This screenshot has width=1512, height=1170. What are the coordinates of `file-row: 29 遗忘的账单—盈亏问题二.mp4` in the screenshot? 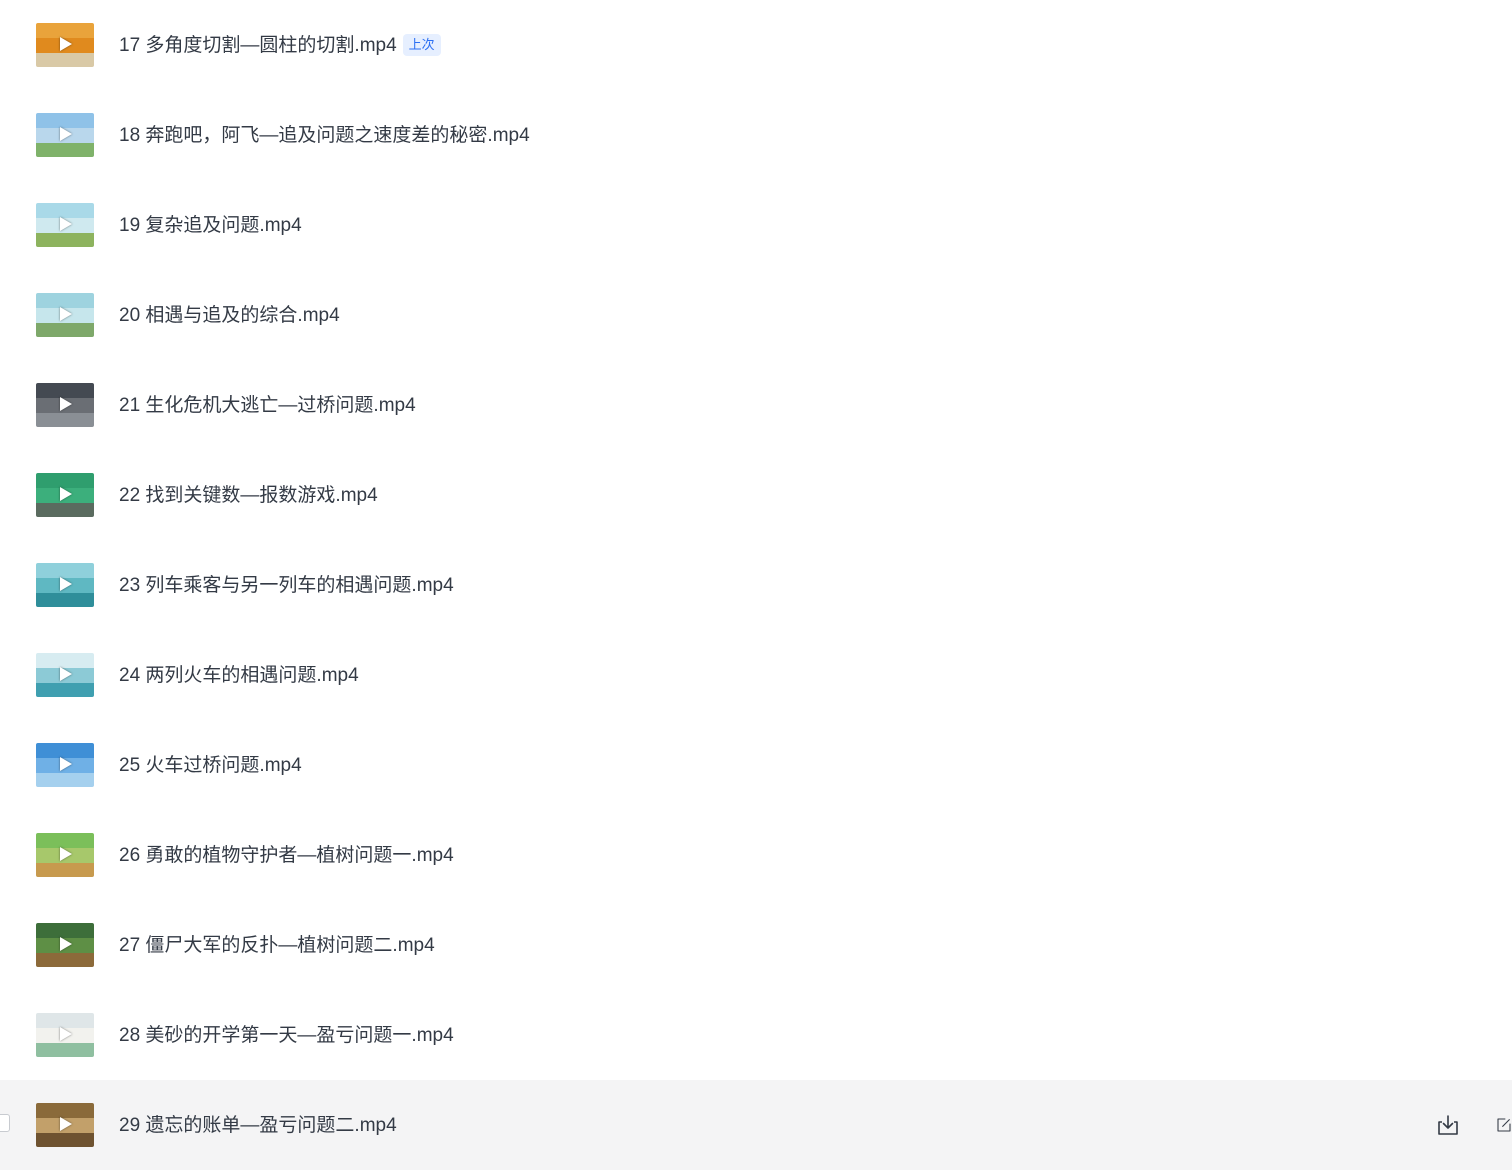 It's located at (756, 1125).